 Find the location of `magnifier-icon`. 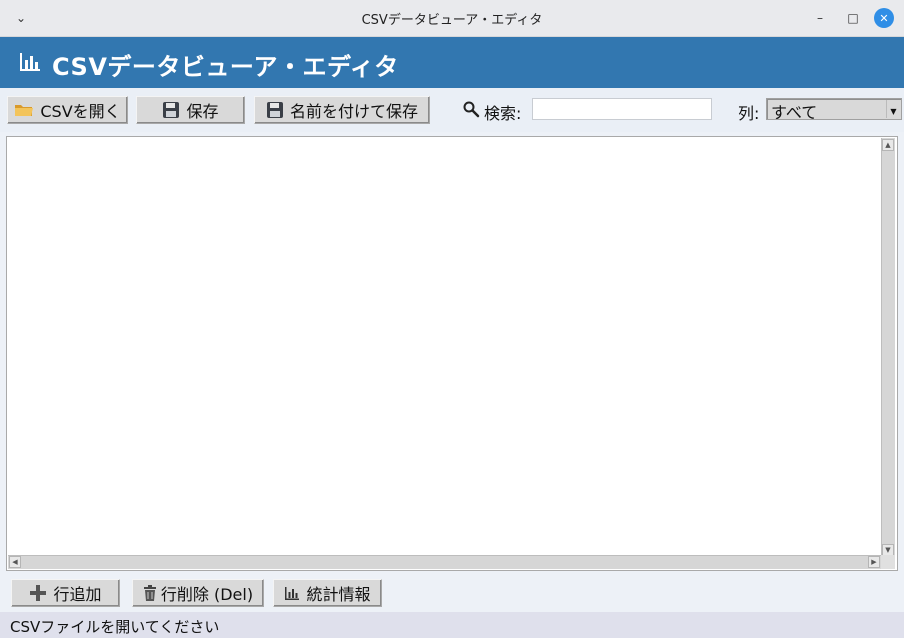

magnifier-icon is located at coordinates (471, 109).